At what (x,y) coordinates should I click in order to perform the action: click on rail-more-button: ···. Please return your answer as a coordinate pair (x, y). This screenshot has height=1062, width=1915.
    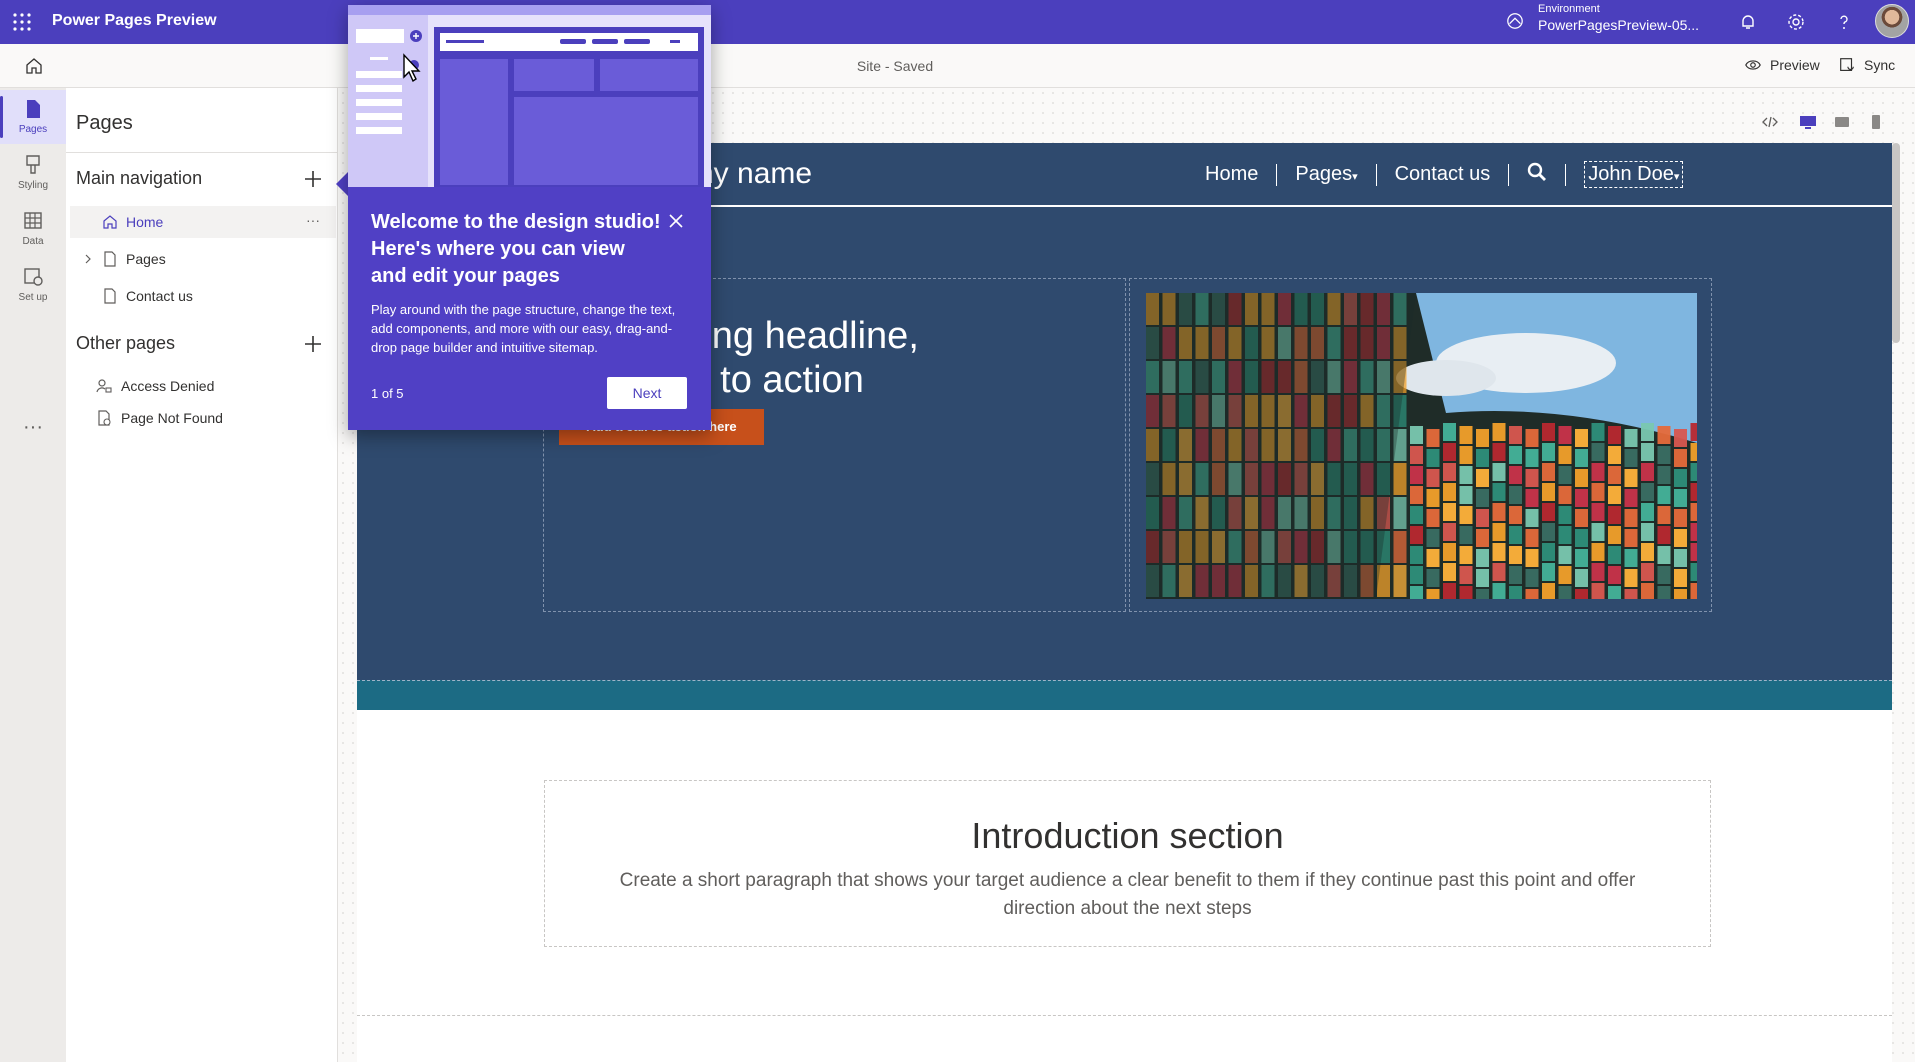
    Looking at the image, I should click on (33, 427).